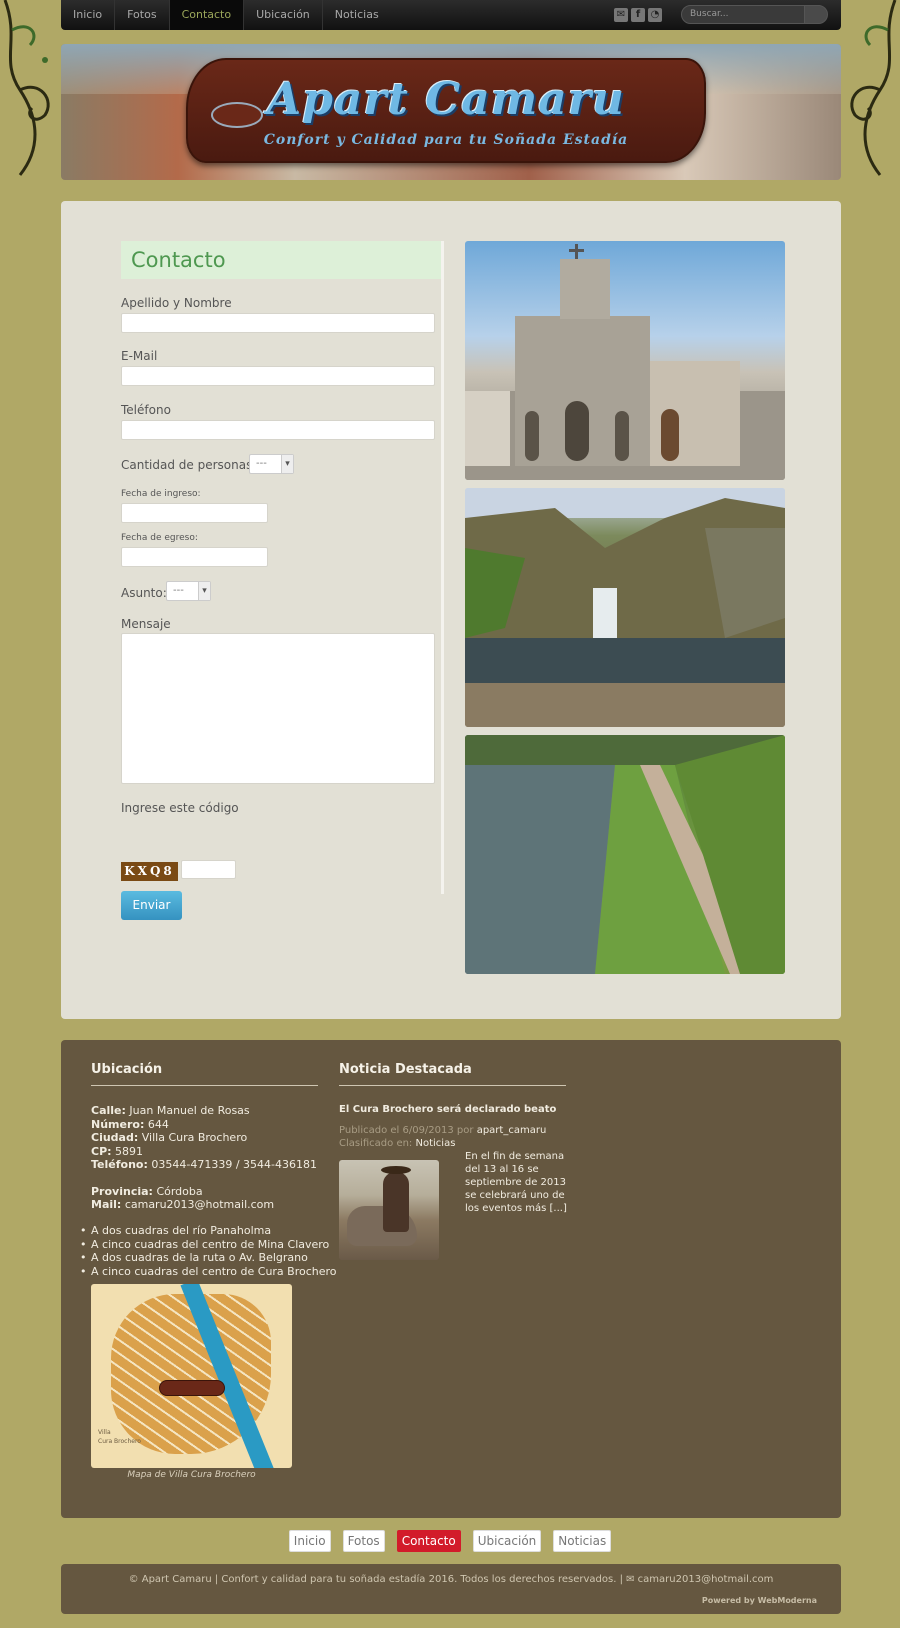 The height and width of the screenshot is (1628, 900). What do you see at coordinates (512, 1130) in the screenshot?
I see `news-author-link: apart_camaru` at bounding box center [512, 1130].